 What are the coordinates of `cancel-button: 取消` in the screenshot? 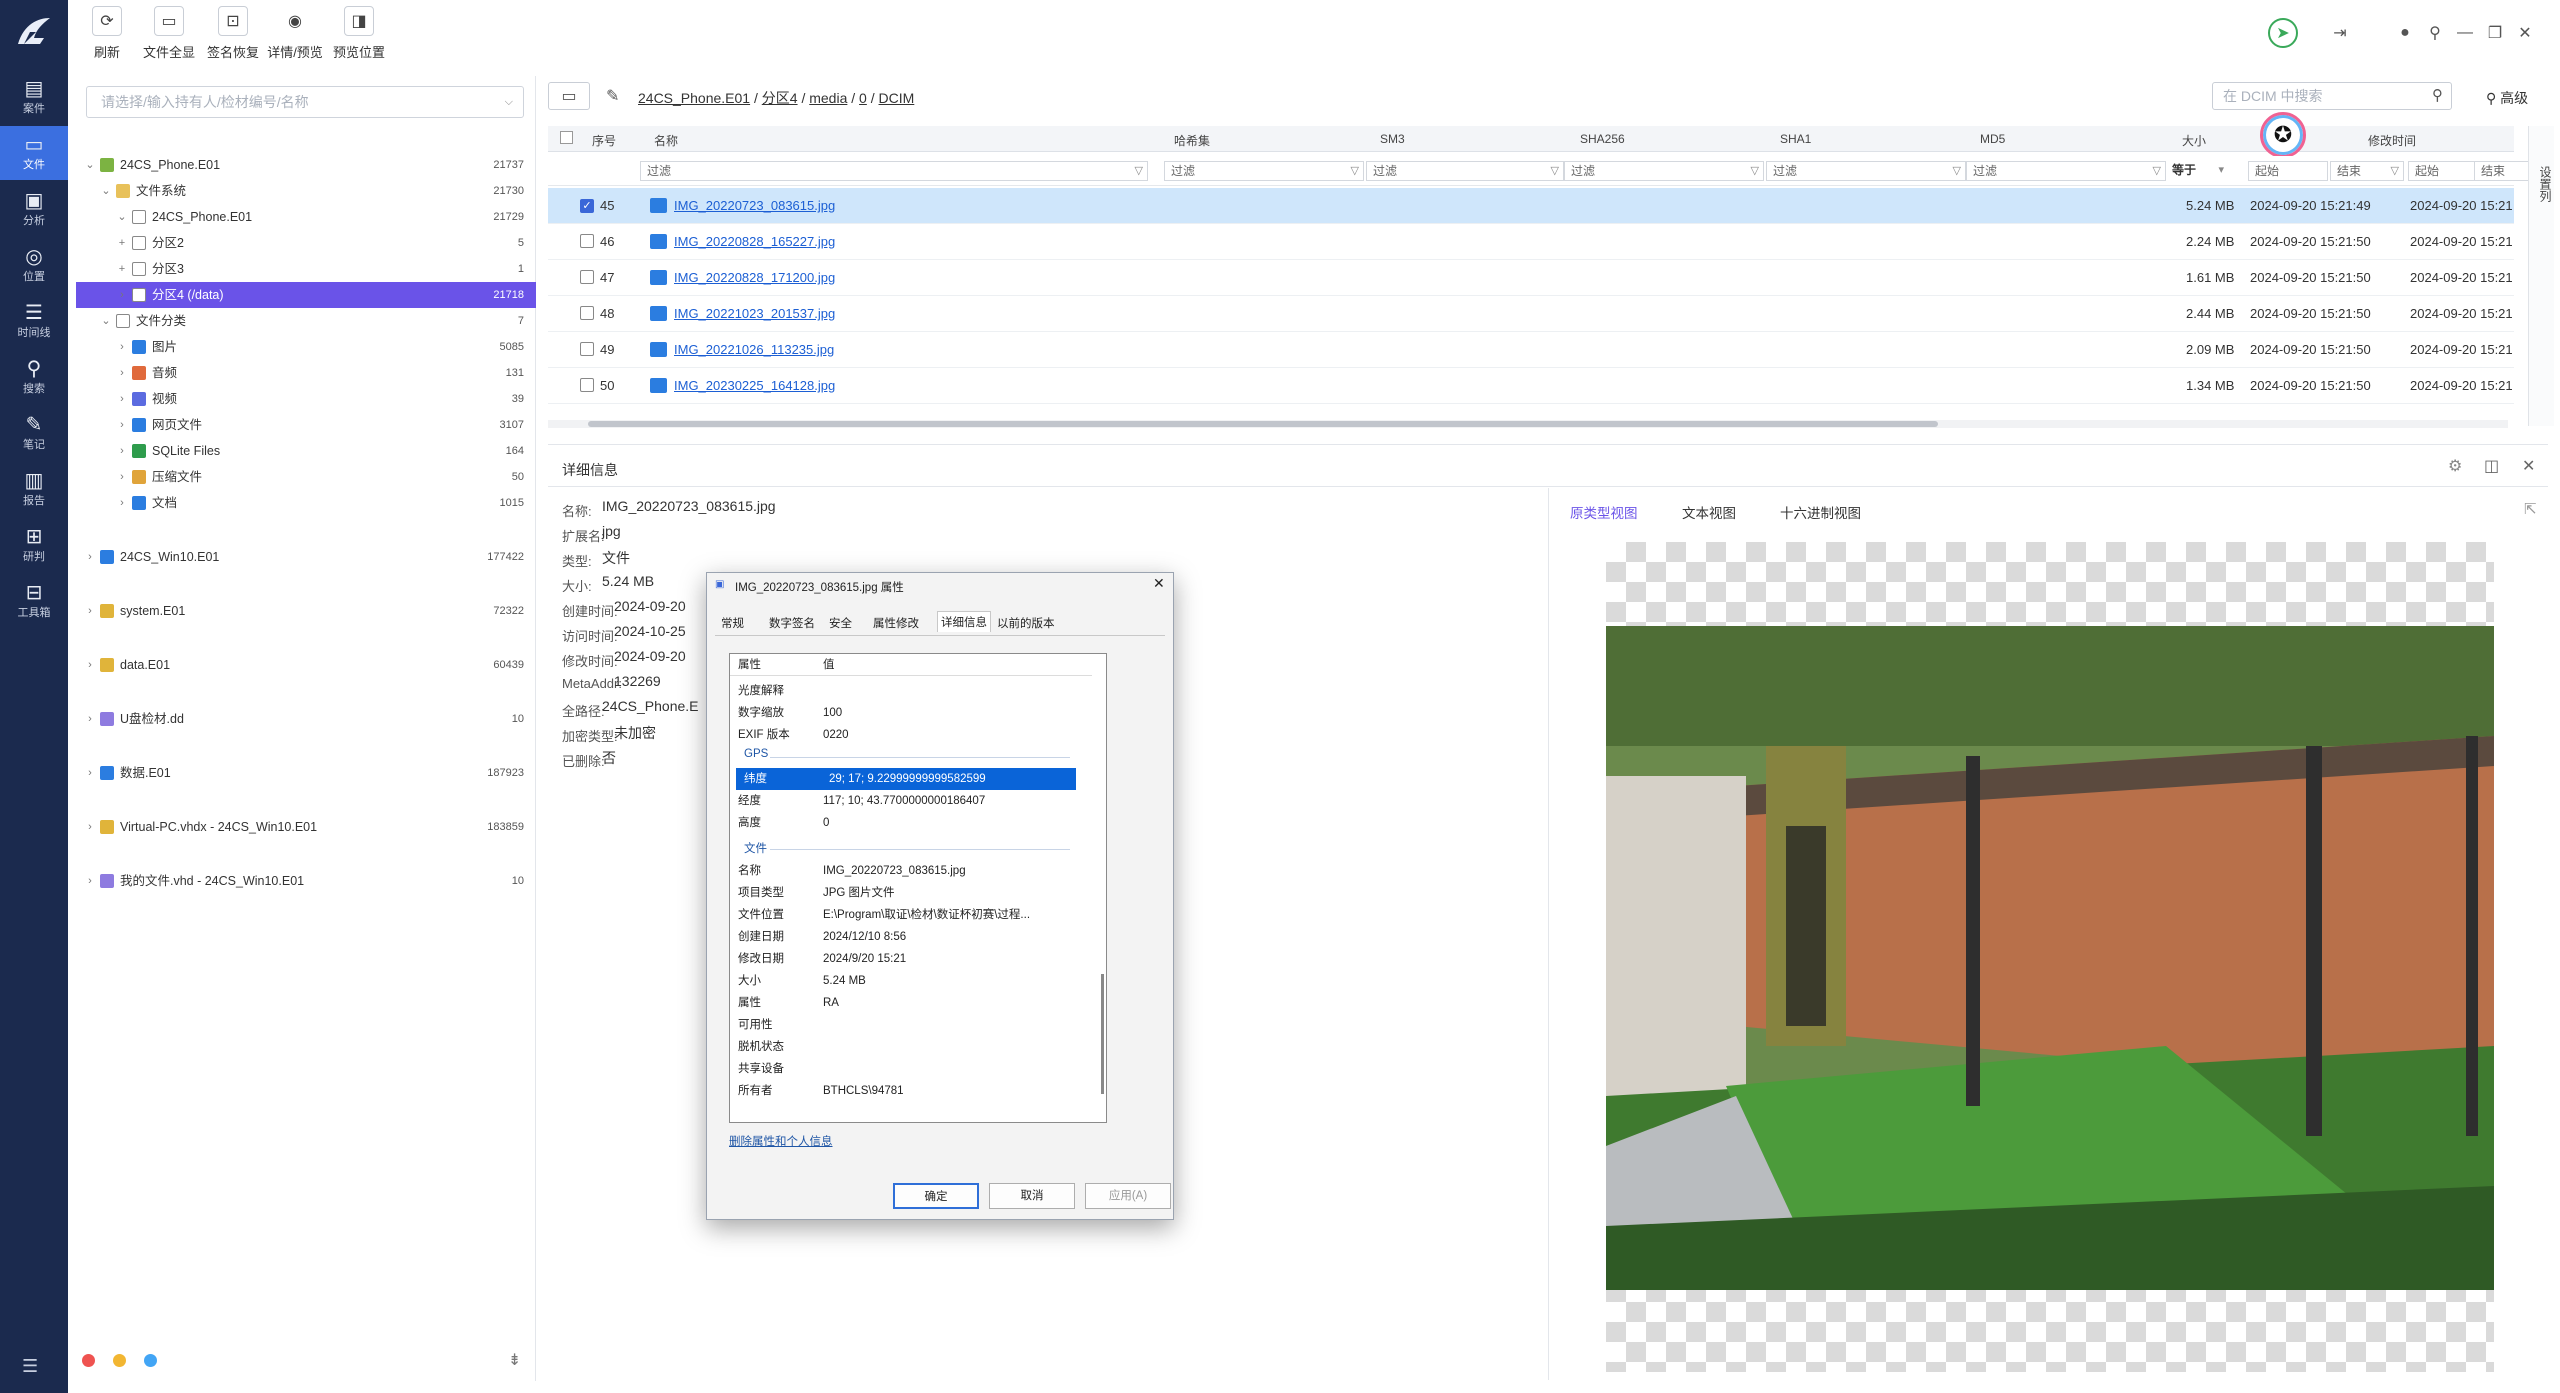 It's located at (1032, 1196).